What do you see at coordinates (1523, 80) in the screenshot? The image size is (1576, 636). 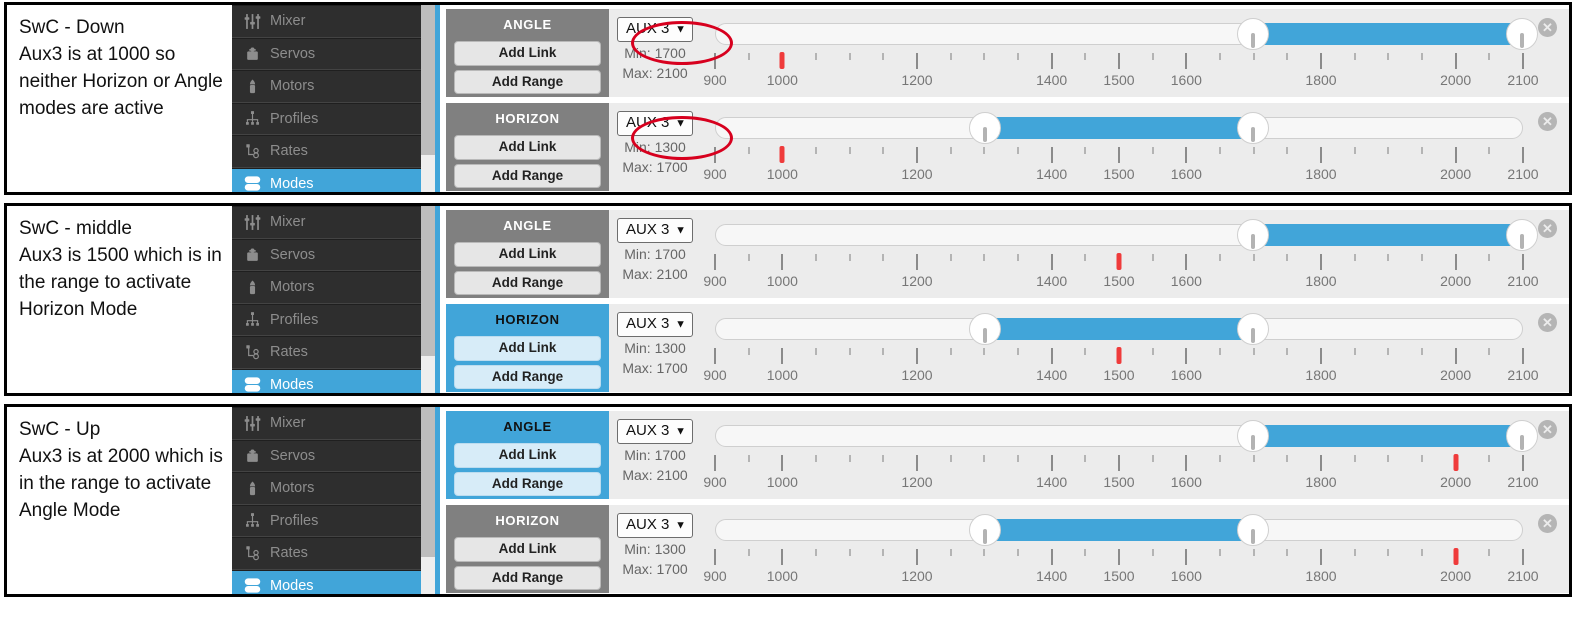 I see `scale-tick-label: 2100` at bounding box center [1523, 80].